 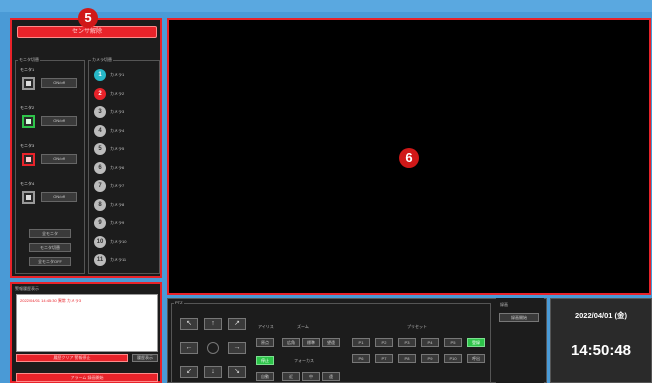 I want to click on preset-button: P3, so click(x=407, y=342).